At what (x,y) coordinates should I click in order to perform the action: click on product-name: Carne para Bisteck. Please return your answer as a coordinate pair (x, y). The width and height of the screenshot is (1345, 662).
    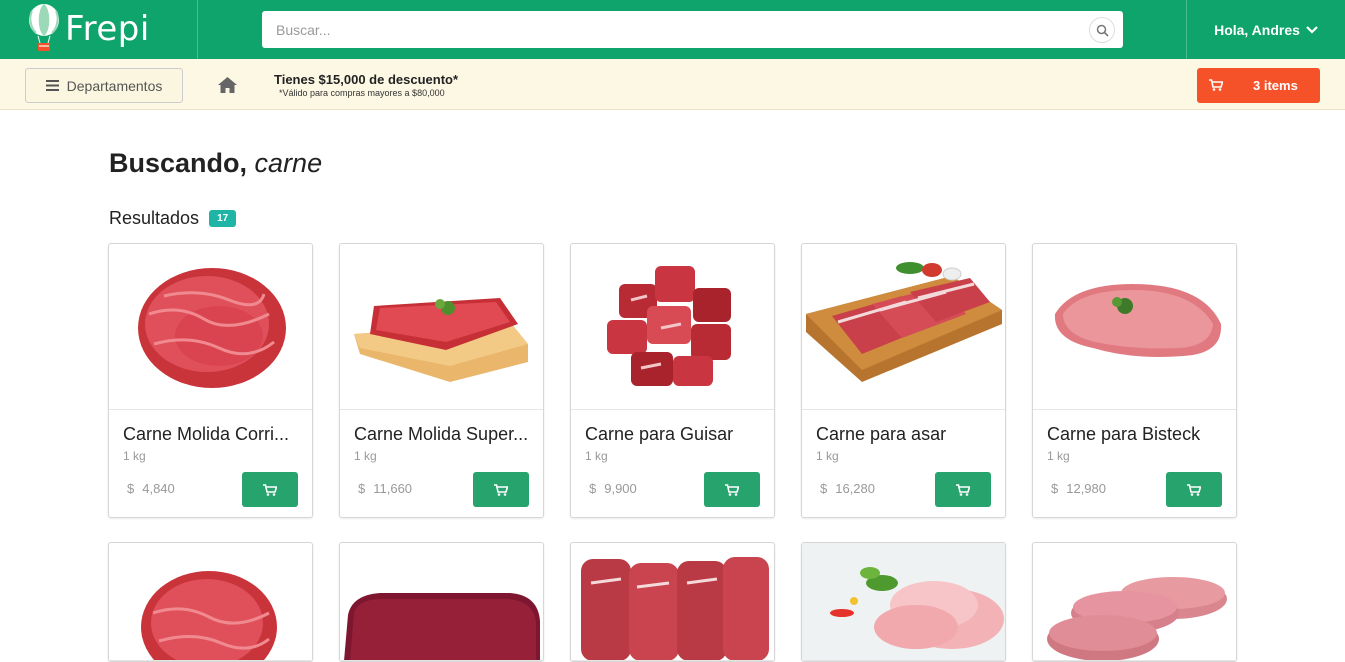
    Looking at the image, I should click on (1137, 434).